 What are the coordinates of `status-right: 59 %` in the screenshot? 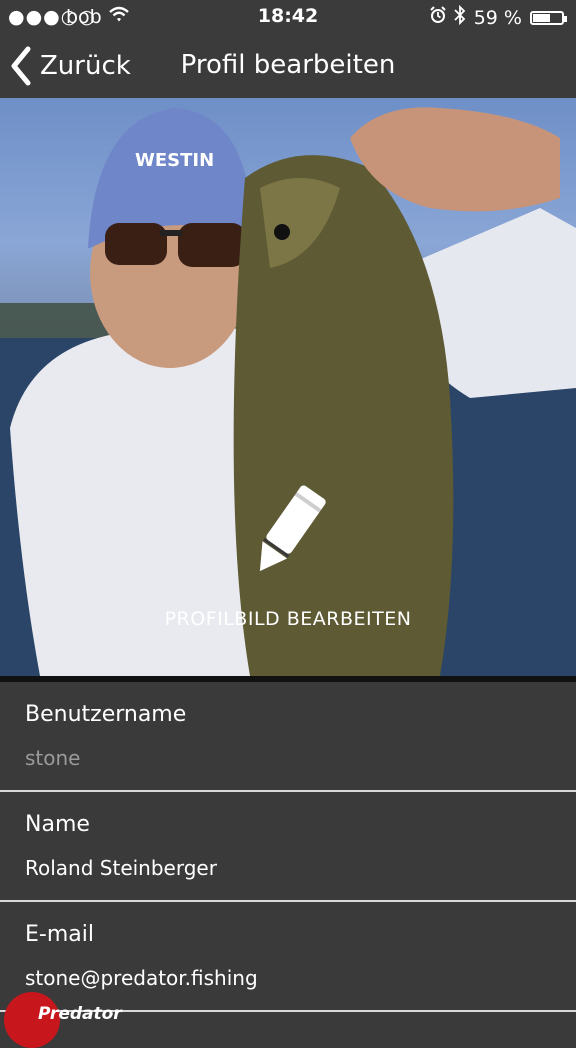 It's located at (498, 17).